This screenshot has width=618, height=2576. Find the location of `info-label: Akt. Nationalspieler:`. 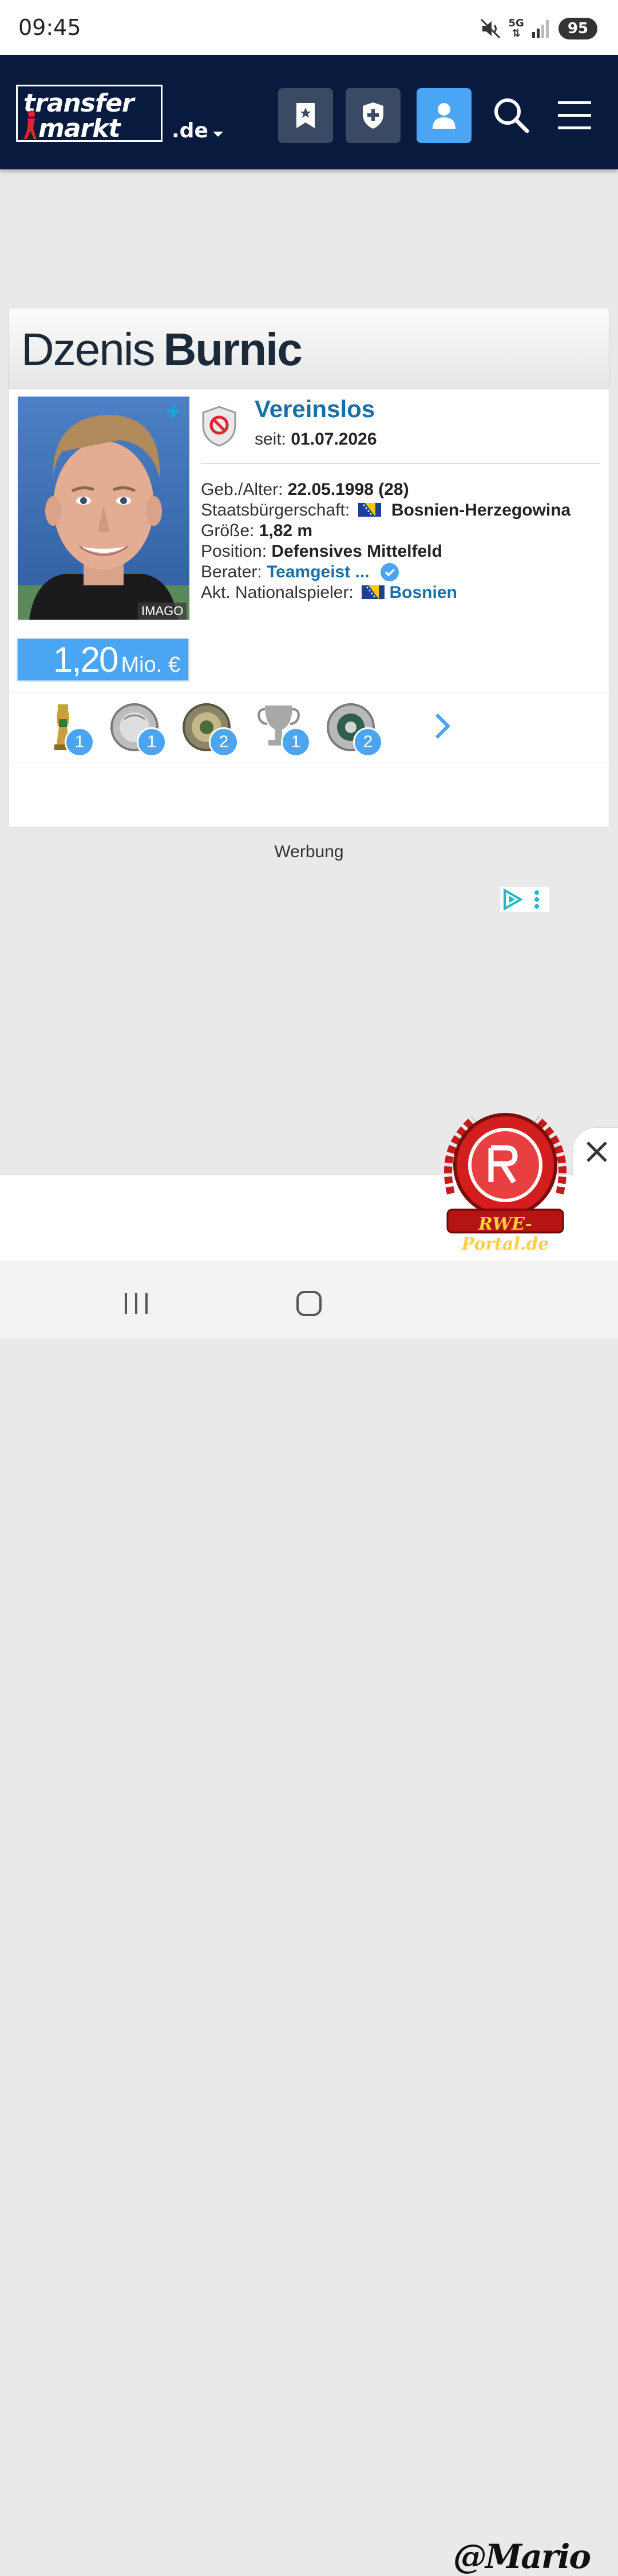

info-label: Akt. Nationalspieler: is located at coordinates (277, 593).